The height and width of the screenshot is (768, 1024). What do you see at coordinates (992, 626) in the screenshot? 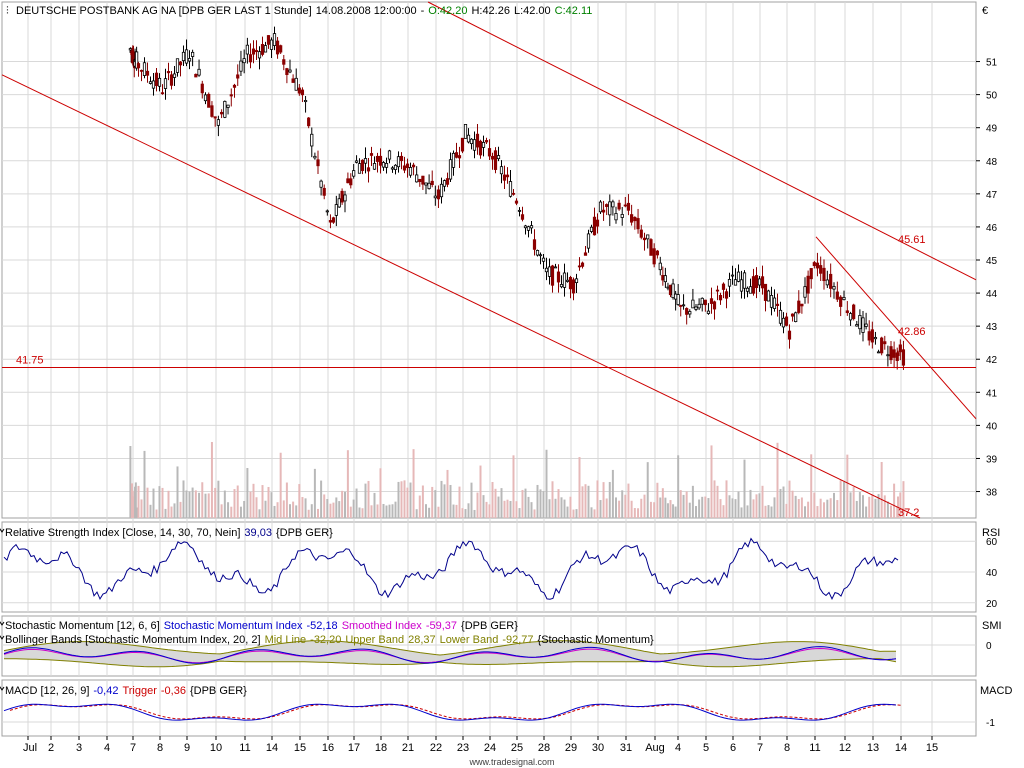
I see `smi-axis-label: SMI` at bounding box center [992, 626].